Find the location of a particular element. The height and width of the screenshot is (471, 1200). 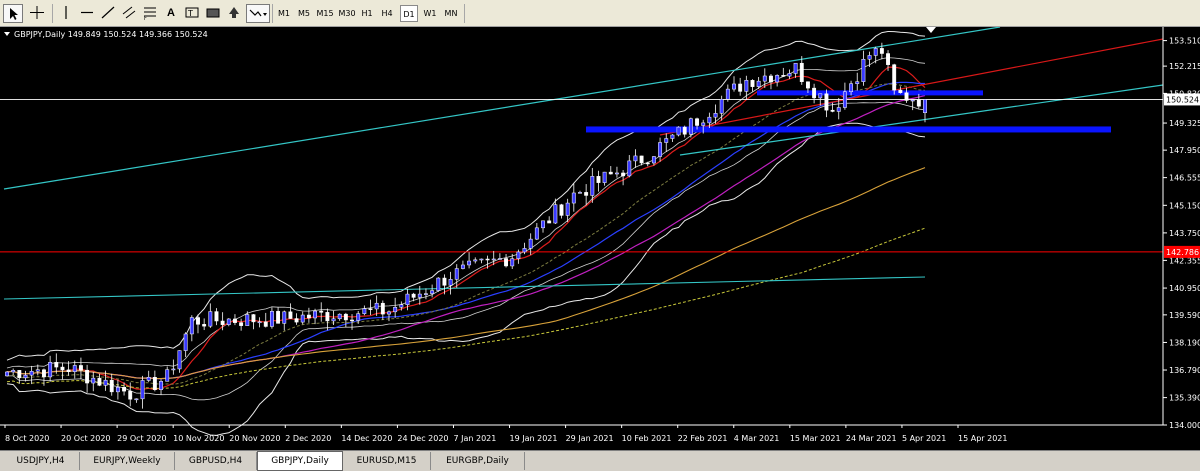

tab-gbpusd-h4: GBPUSD,H4 is located at coordinates (216, 461).